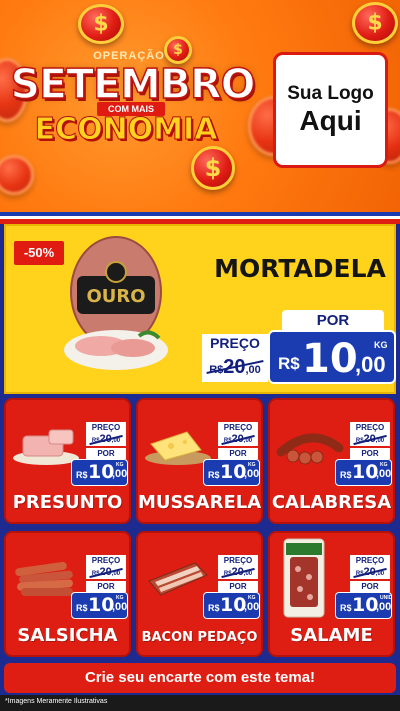  Describe the element at coordinates (67, 635) in the screenshot. I see `product-name: SALSICHA` at that location.